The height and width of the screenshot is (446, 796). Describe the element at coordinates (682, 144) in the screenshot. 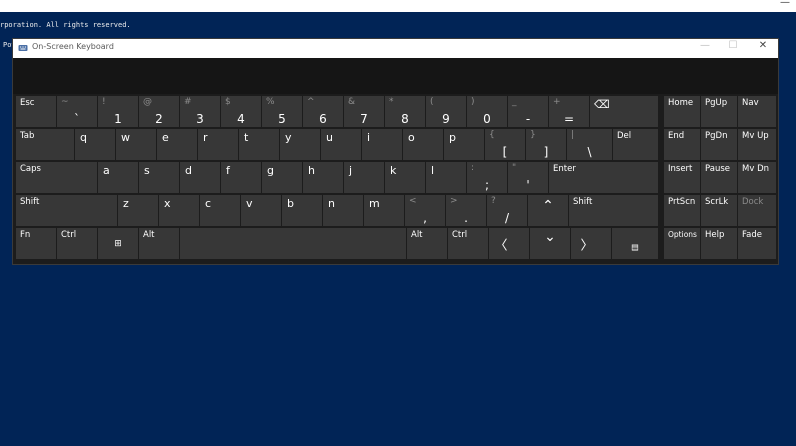

I see `key-end: End` at that location.